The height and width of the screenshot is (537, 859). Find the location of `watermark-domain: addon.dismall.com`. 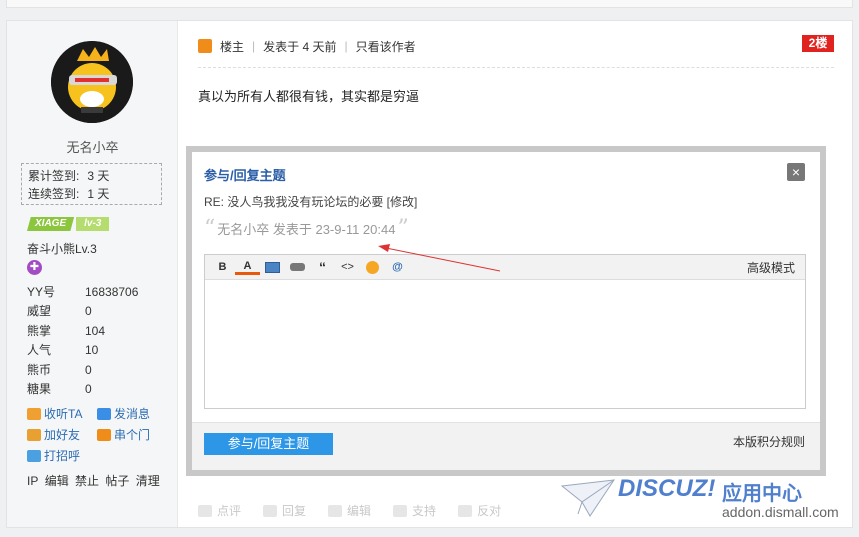

watermark-domain: addon.dismall.com is located at coordinates (780, 512).